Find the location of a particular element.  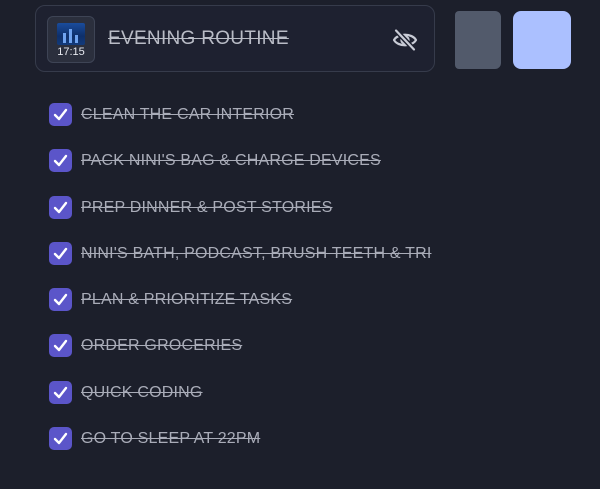

task-label: GO TO SLEEP AT 22PM is located at coordinates (171, 439).